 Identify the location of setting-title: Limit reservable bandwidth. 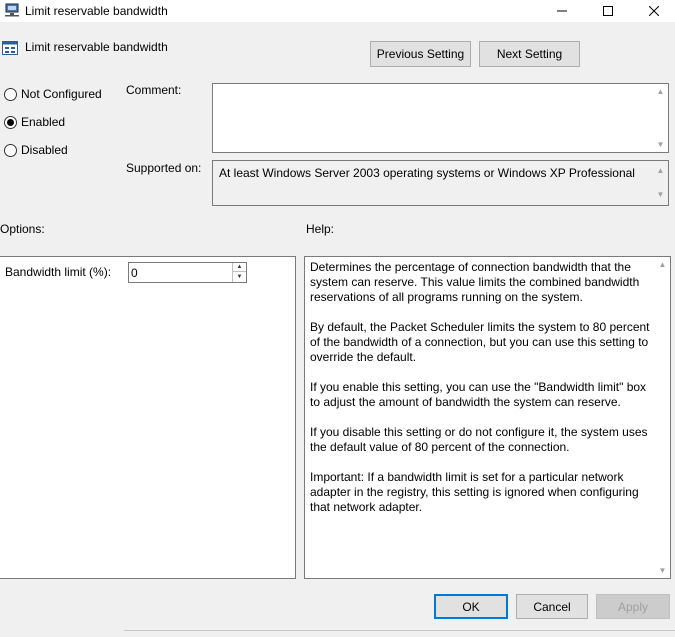
(96, 47).